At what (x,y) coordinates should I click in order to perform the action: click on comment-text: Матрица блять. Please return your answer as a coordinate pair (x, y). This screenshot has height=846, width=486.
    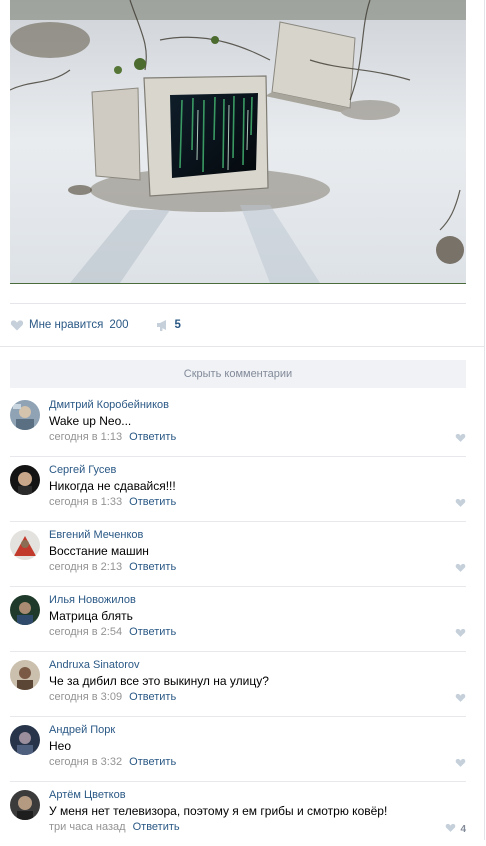
    Looking at the image, I should click on (91, 616).